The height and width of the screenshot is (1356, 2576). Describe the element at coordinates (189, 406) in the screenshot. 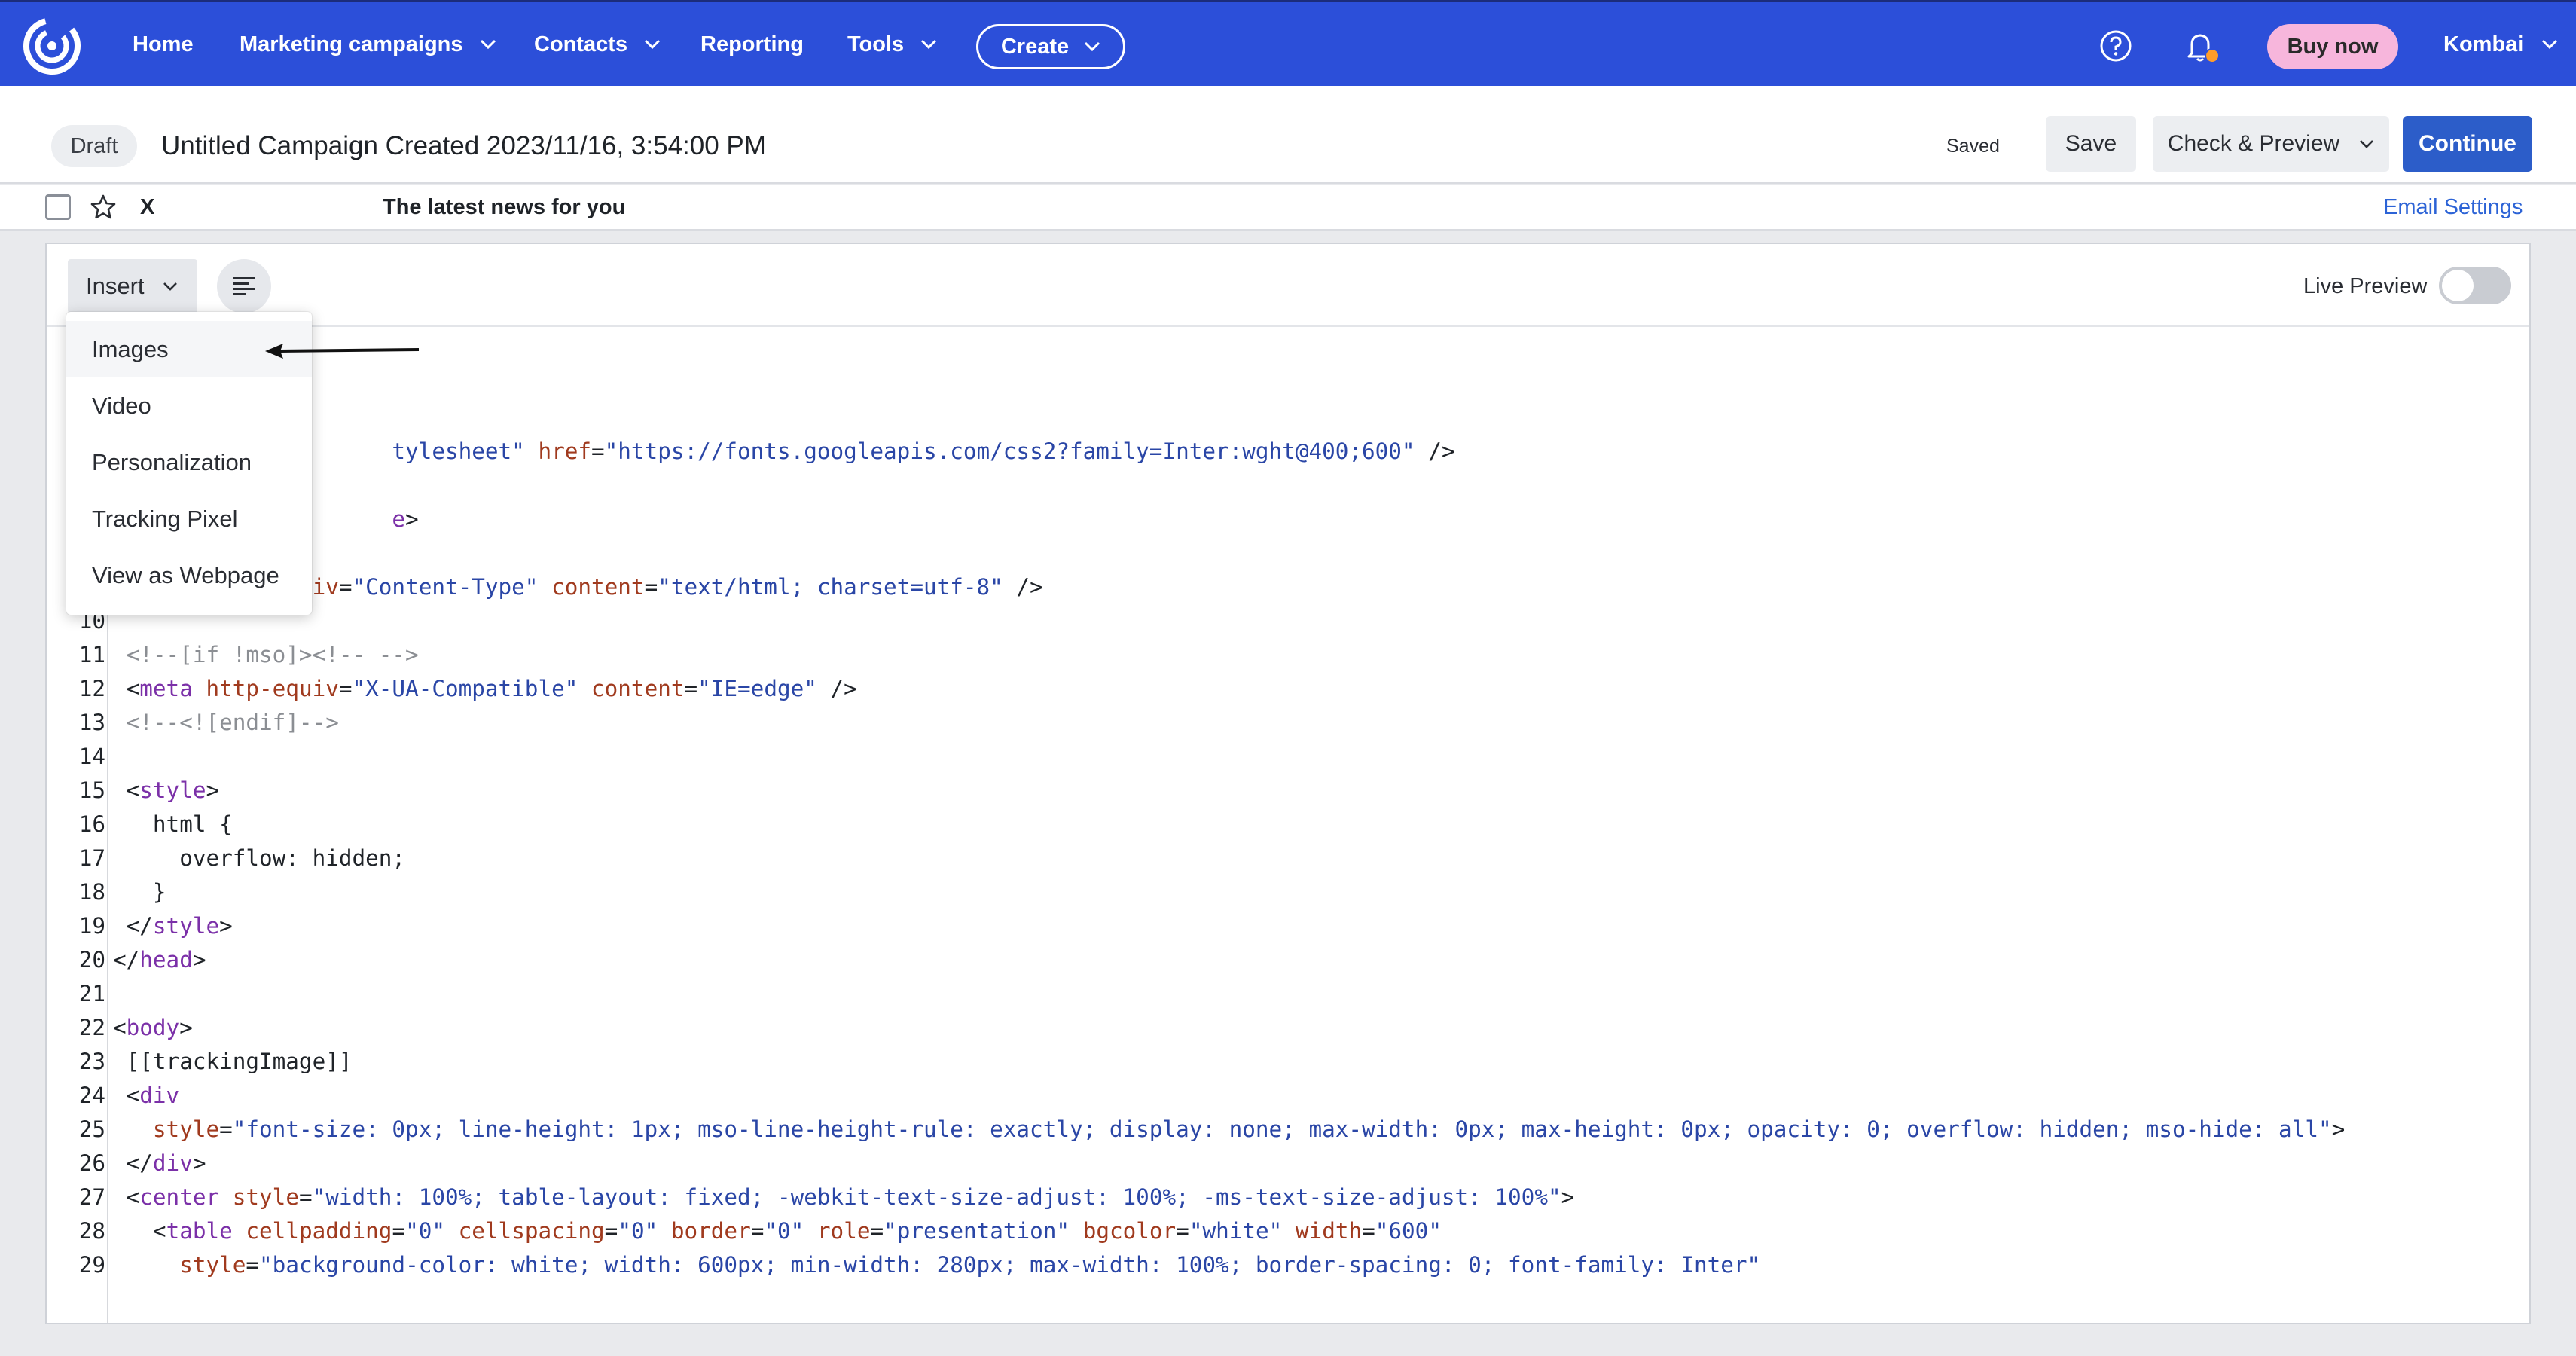

I see `menu-item-video: Video` at that location.